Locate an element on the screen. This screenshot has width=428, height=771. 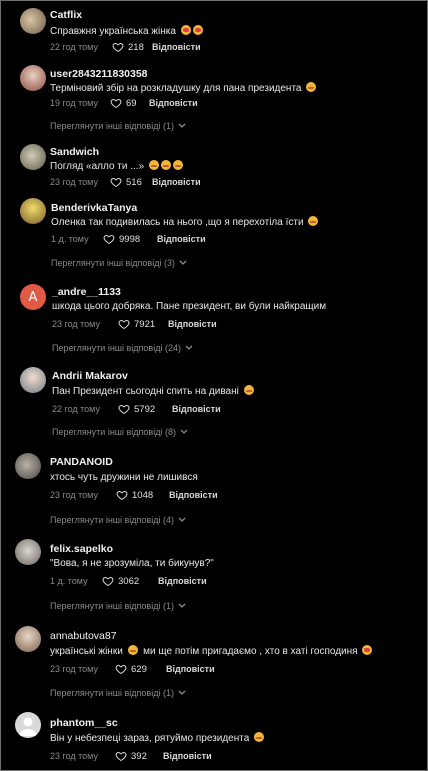
like-count: 218 is located at coordinates (136, 47).